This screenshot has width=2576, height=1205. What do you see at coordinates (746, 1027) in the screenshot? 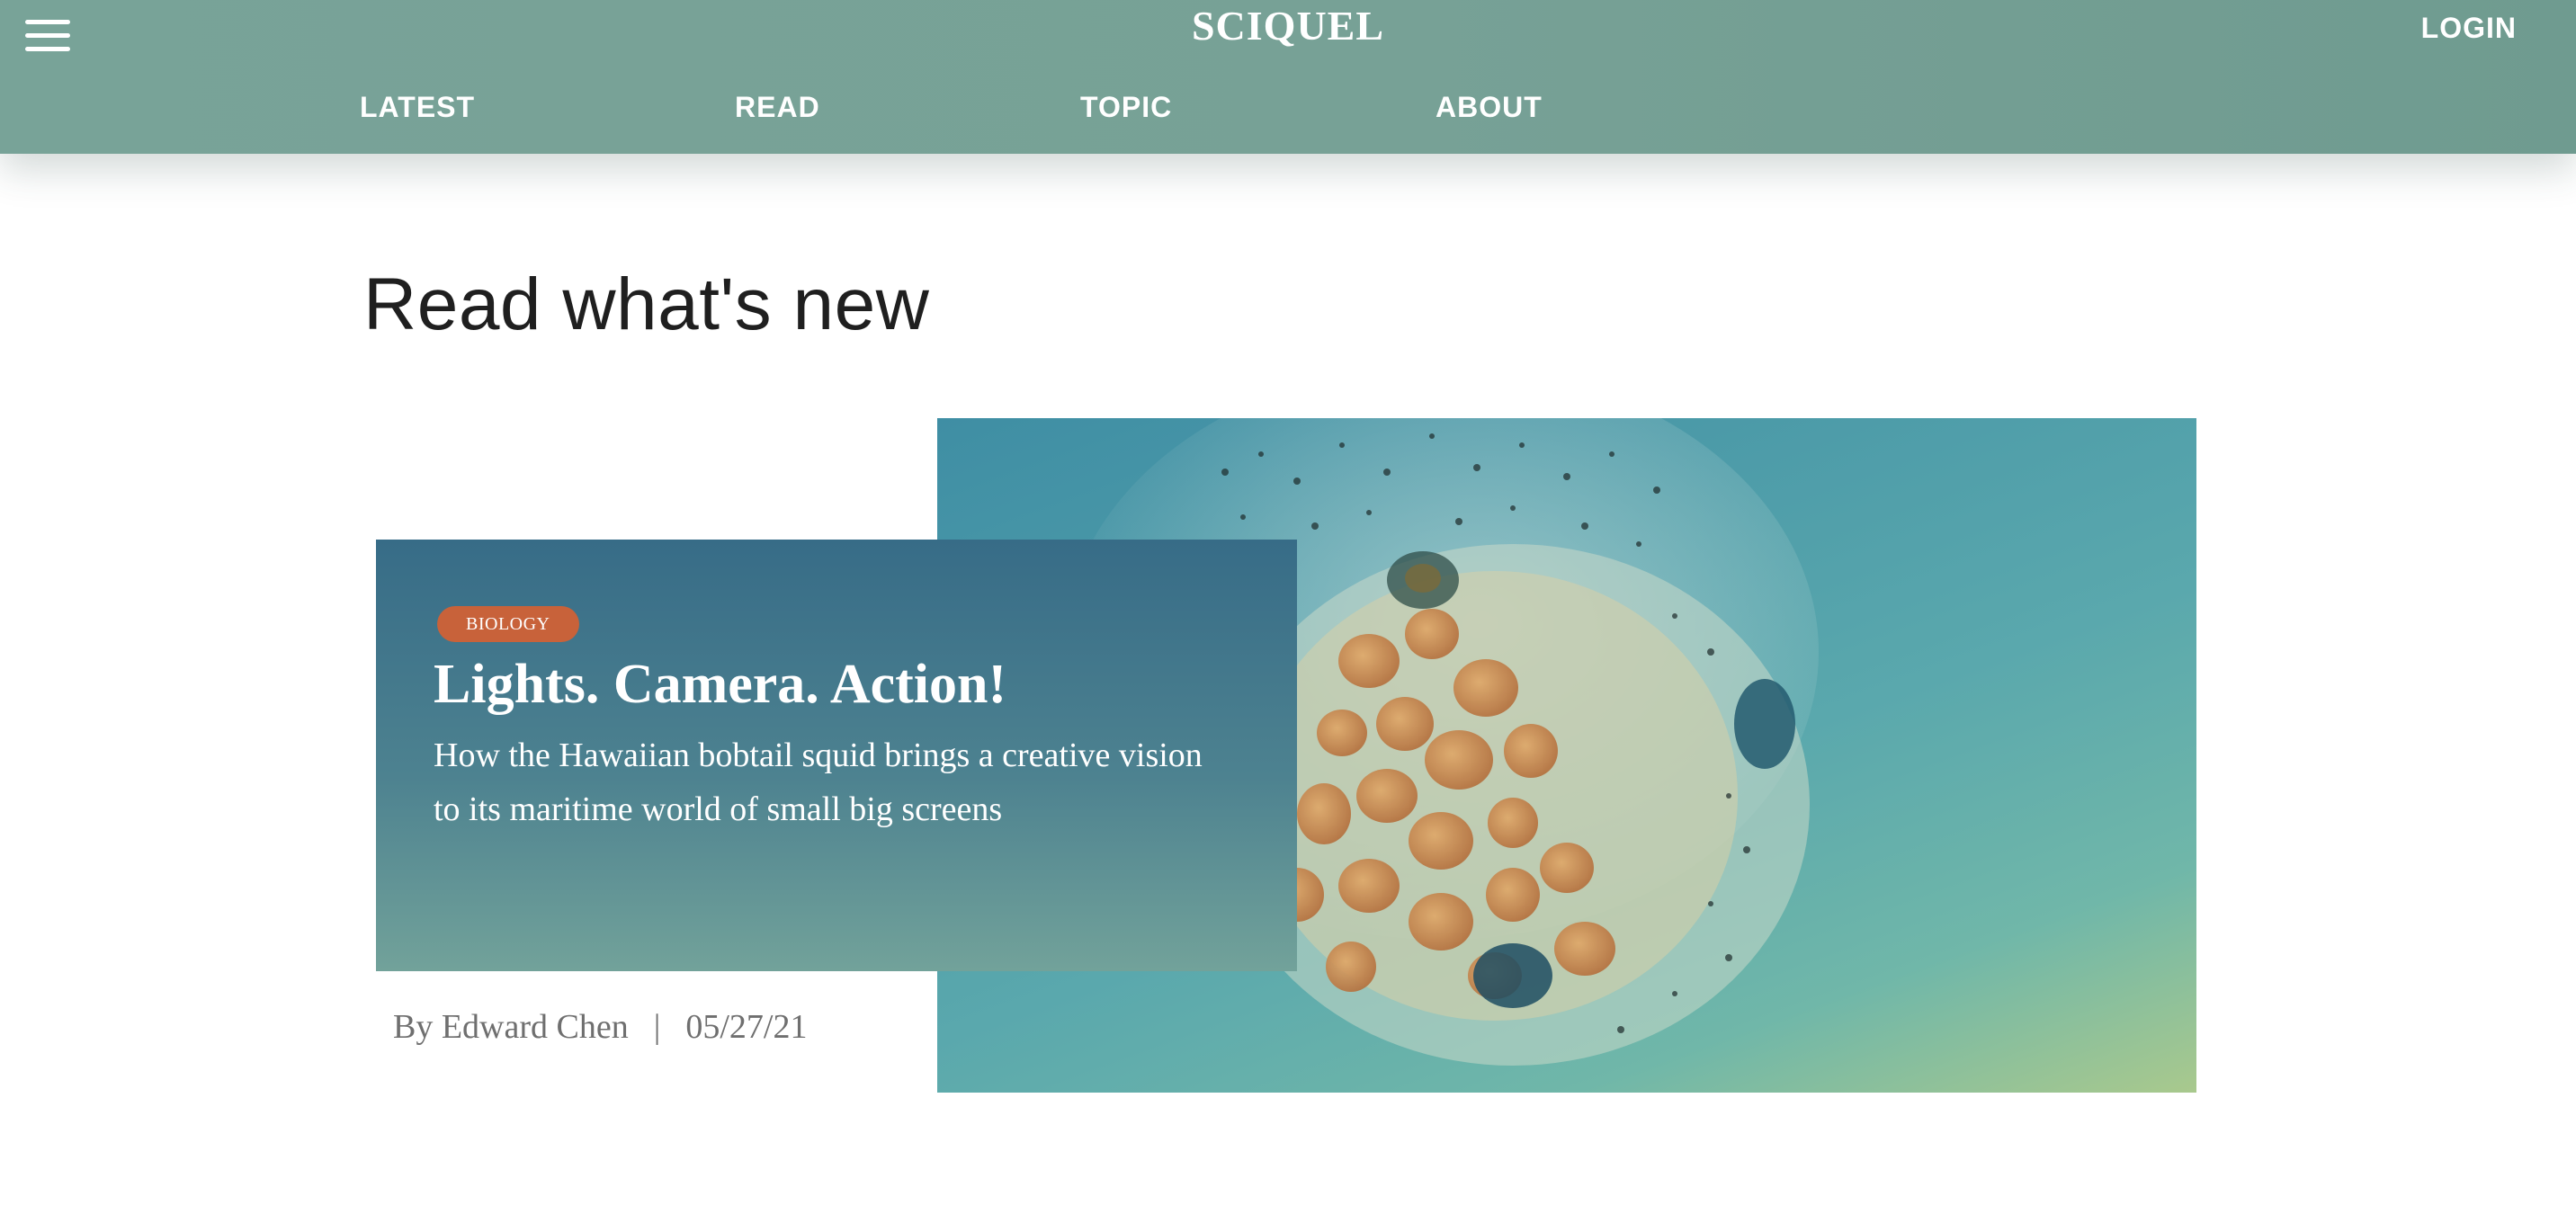
I see `publish-date: 05/27/21` at bounding box center [746, 1027].